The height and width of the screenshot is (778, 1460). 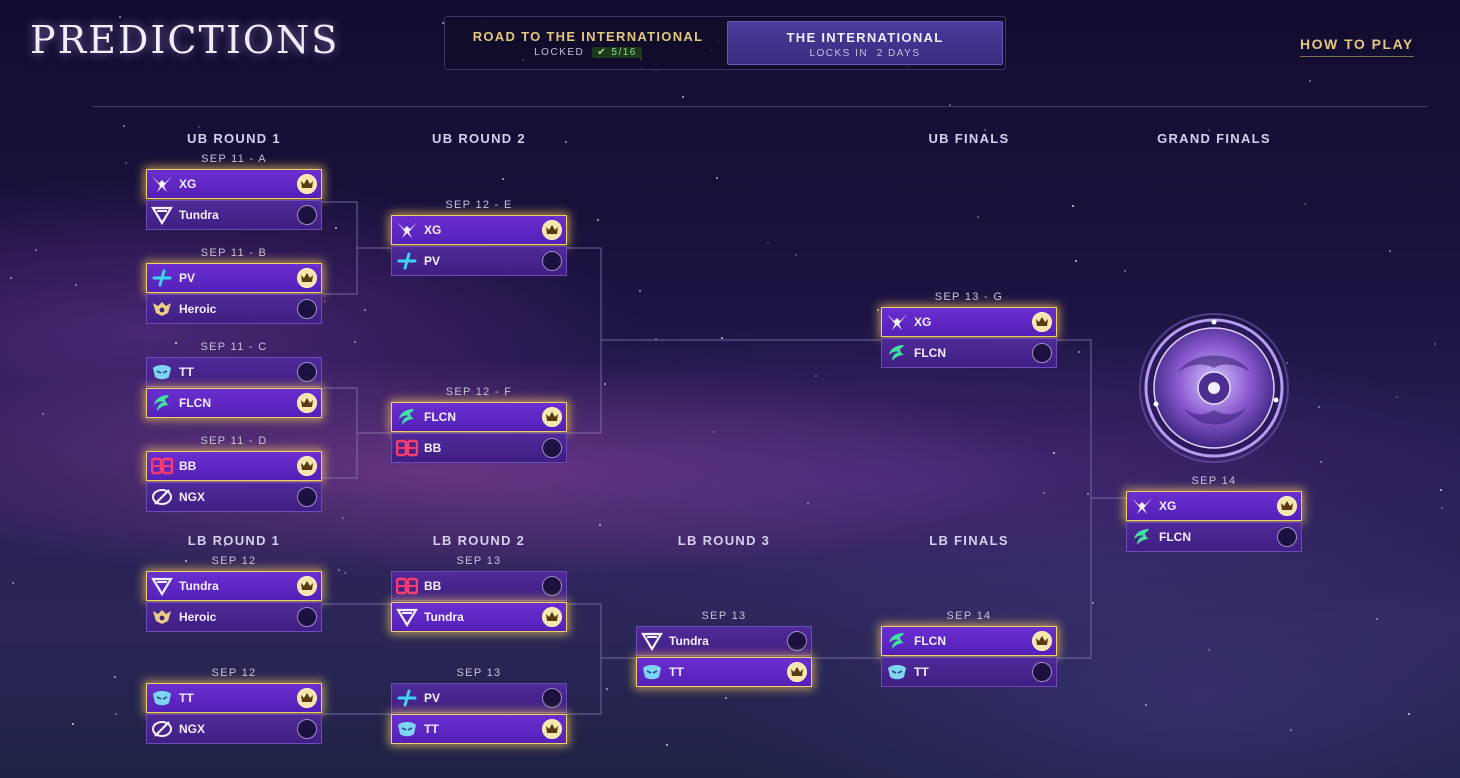 I want to click on match-ub1c: SEP 11 - C TT FLCN, so click(x=234, y=388).